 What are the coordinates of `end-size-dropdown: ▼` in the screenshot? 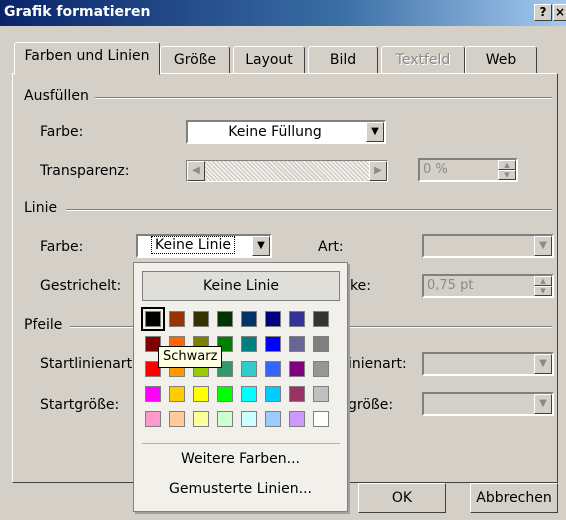 It's located at (488, 404).